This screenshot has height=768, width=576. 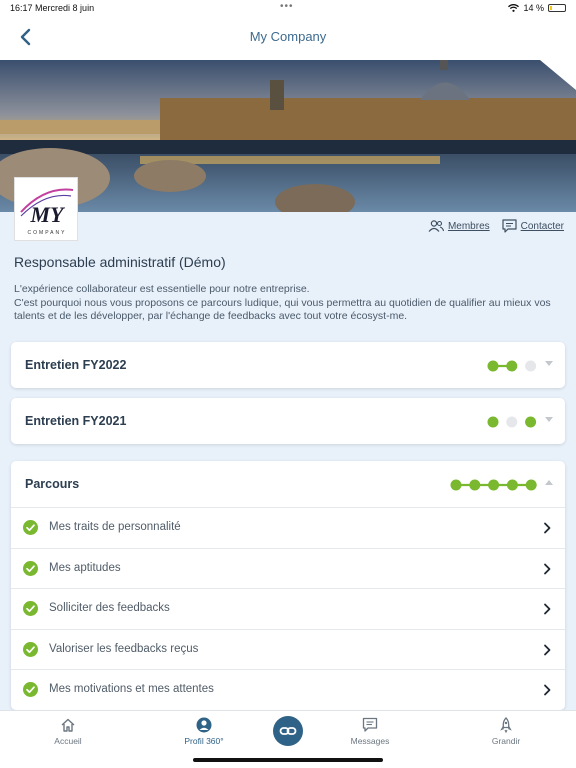 I want to click on tab-profil-360: Profil 360°, so click(x=204, y=731).